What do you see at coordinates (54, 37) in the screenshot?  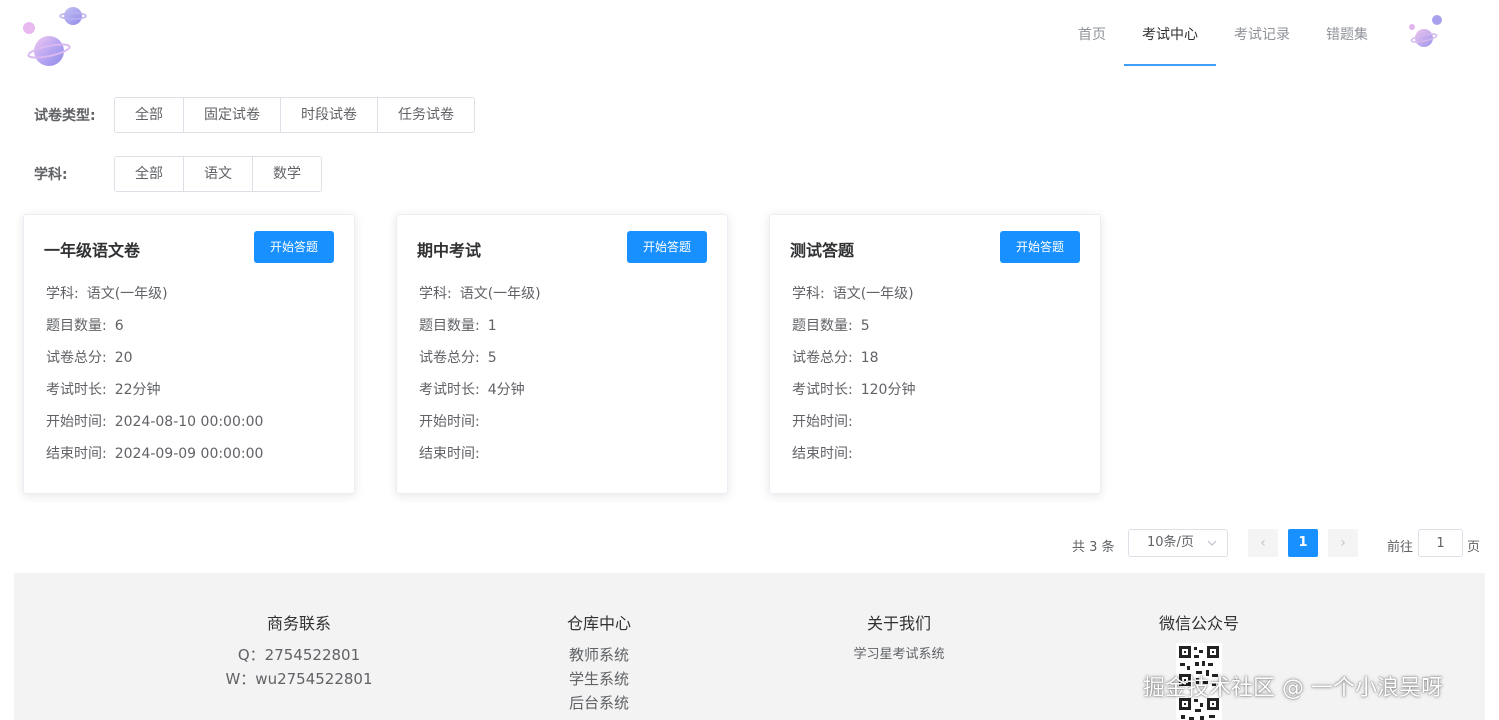 I see `planet-logo` at bounding box center [54, 37].